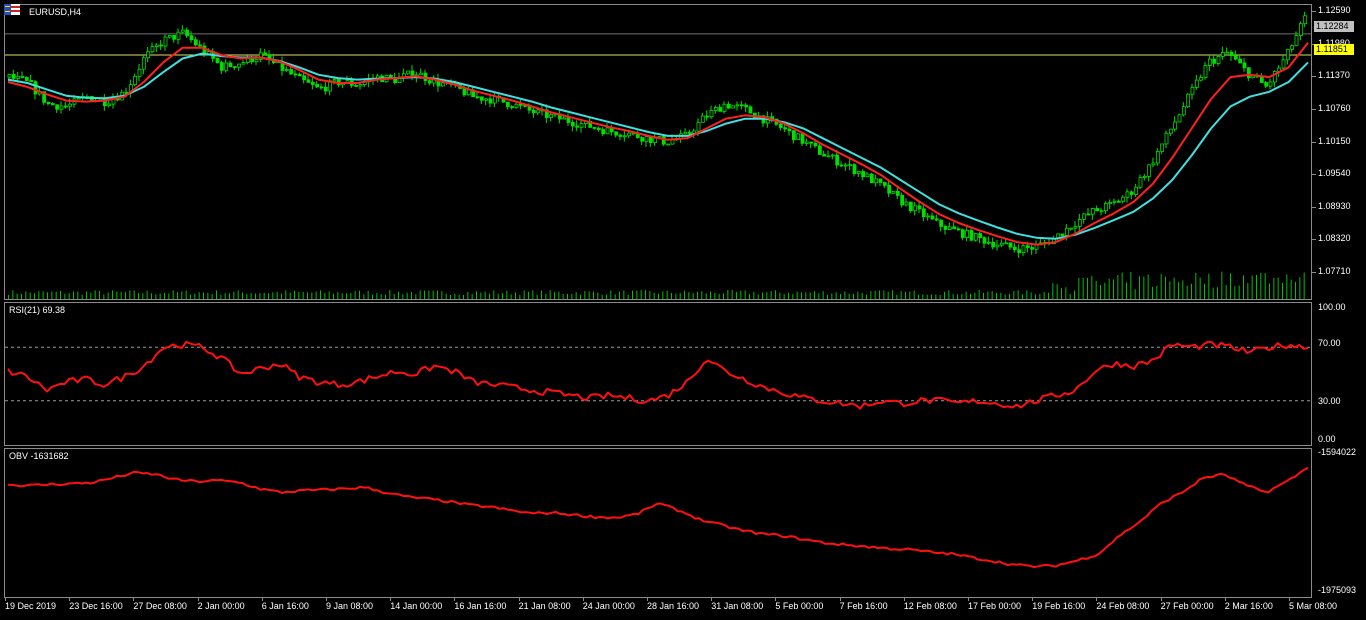 The width and height of the screenshot is (1366, 620). I want to click on rsi-line, so click(658, 375).